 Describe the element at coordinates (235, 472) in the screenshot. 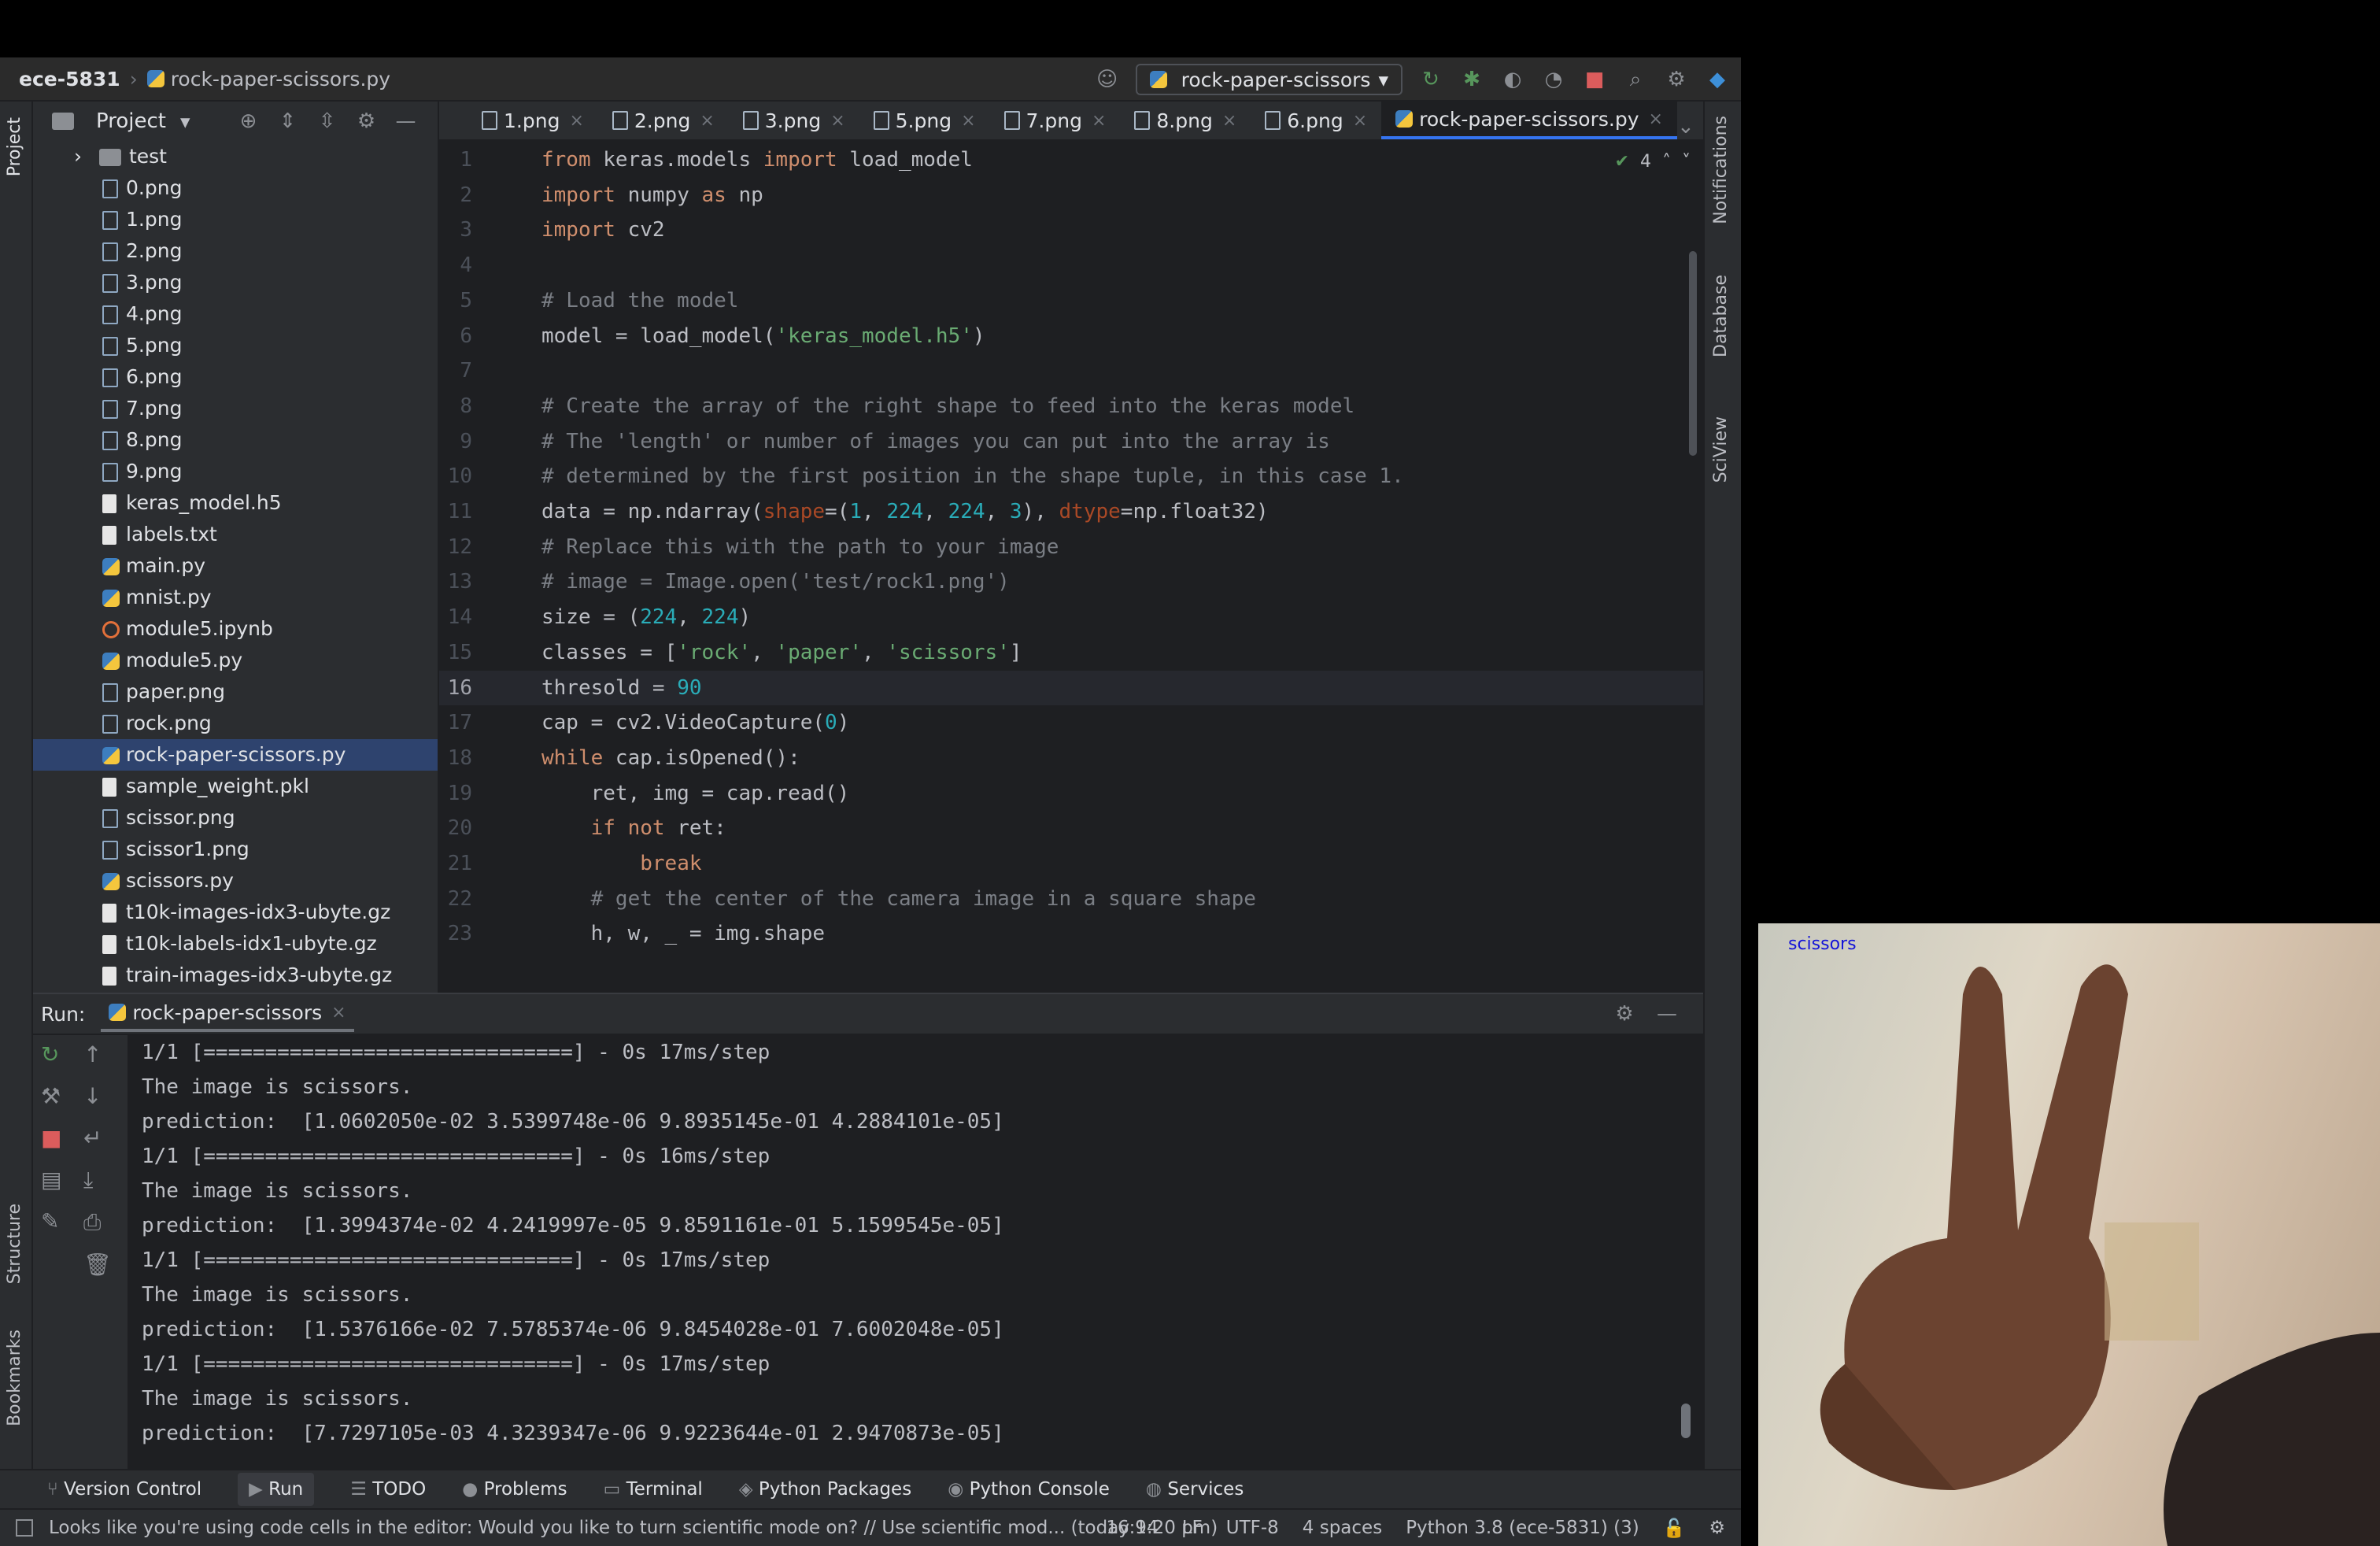

I see `tree-item: 9.png` at that location.